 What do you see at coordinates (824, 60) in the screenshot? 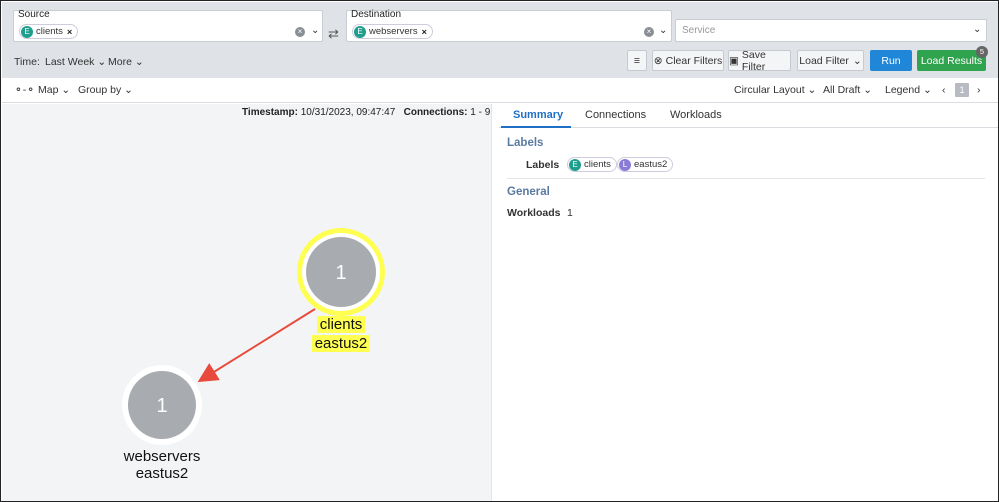
I see `load-filter-label: Load Filter` at bounding box center [824, 60].